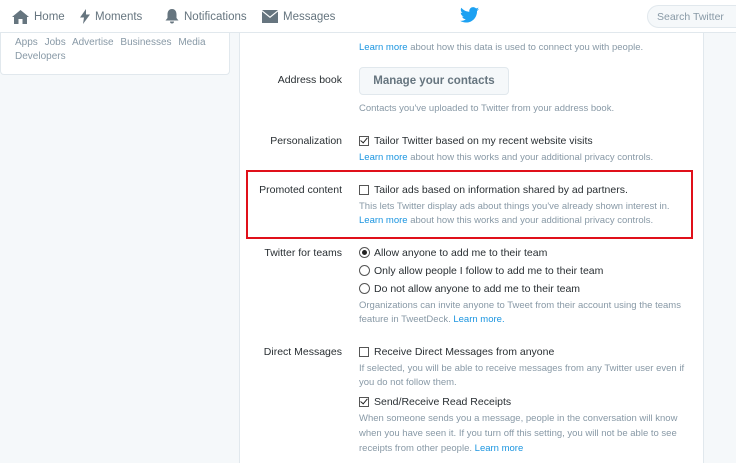 Image resolution: width=736 pixels, height=463 pixels. I want to click on read-receipts-learn-more-link: Learn more, so click(499, 448).